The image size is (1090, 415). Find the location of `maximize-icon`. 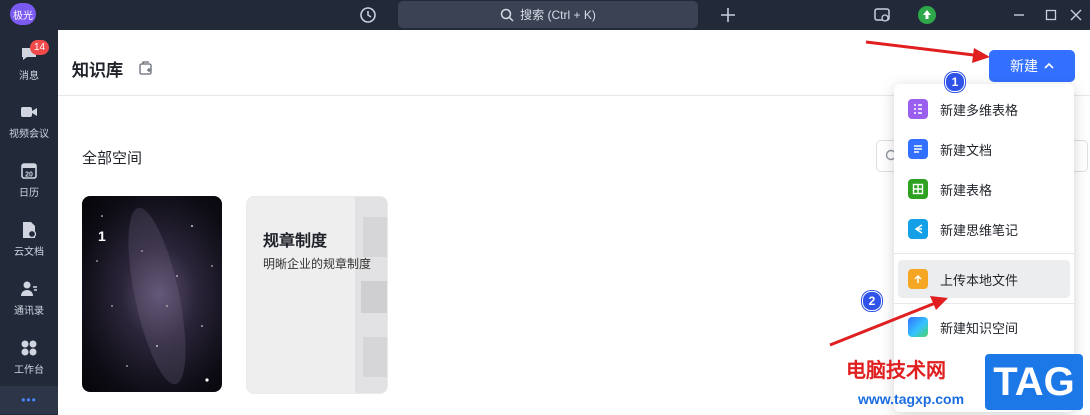

maximize-icon is located at coordinates (1051, 15).